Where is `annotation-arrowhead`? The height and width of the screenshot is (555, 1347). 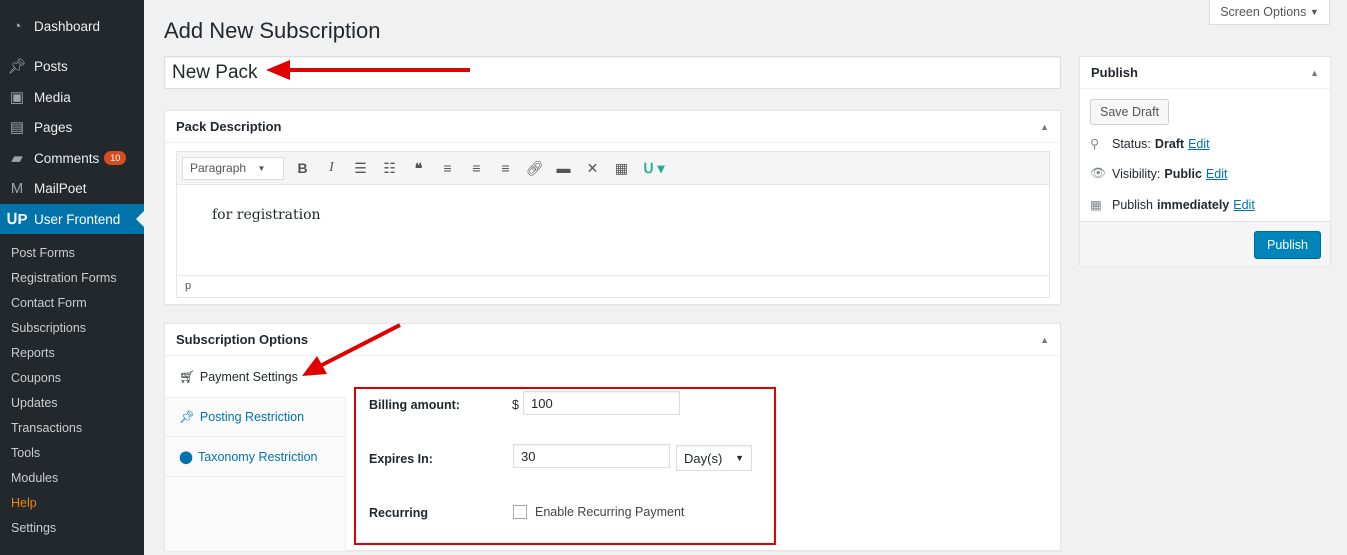
annotation-arrowhead is located at coordinates (278, 70).